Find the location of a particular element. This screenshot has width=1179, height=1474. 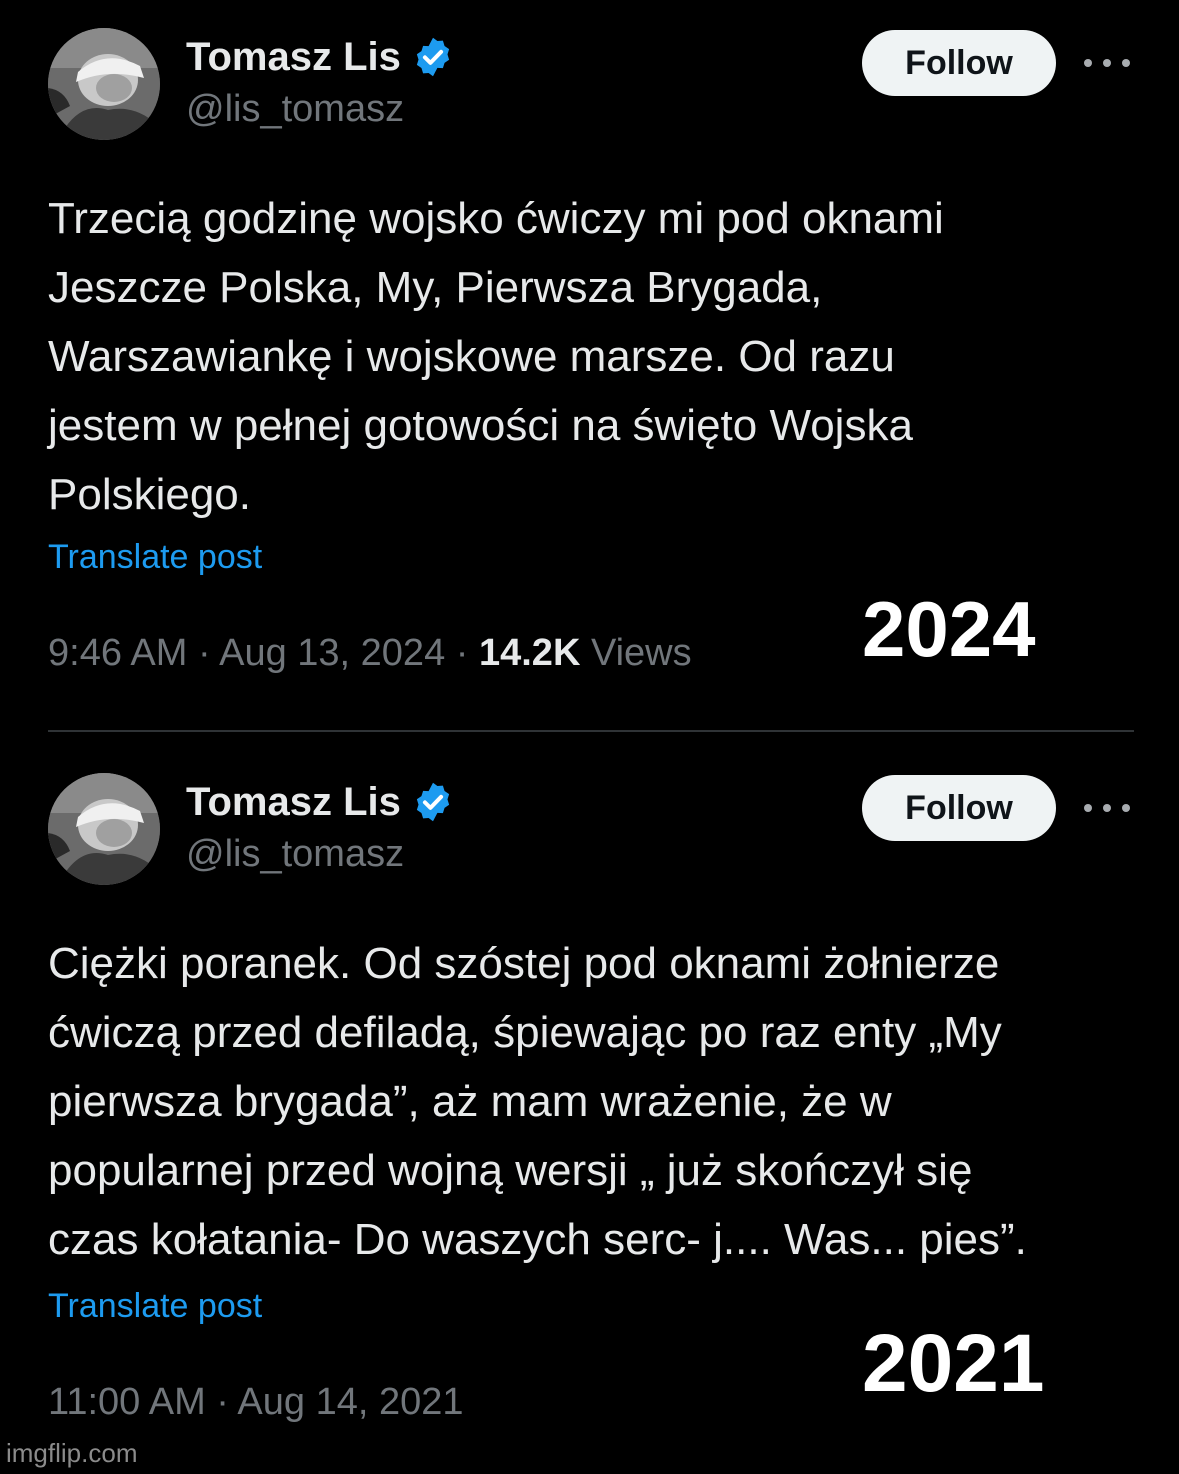

views-label: Views is located at coordinates (636, 653).